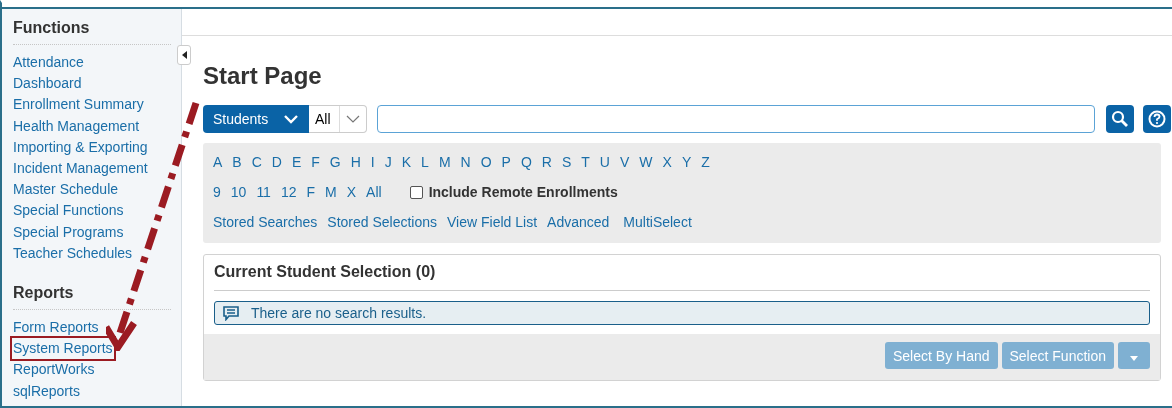  Describe the element at coordinates (735, 119) in the screenshot. I see `search-field` at that location.